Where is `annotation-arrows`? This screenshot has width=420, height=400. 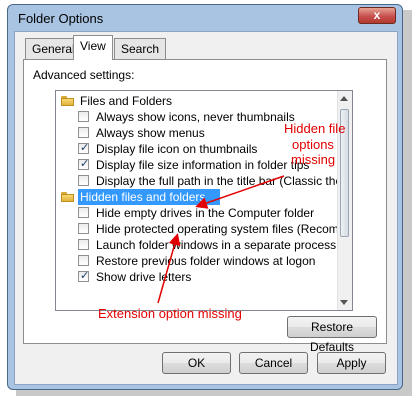
annotation-arrows is located at coordinates (221, 239).